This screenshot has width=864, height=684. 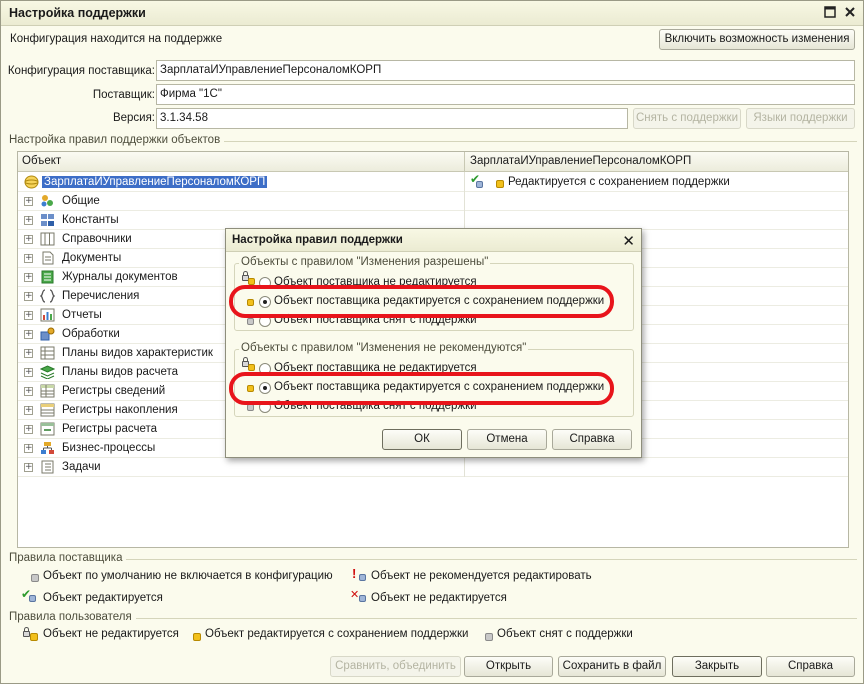 I want to click on title-bar: Настройка поддержки, so click(x=432, y=13).